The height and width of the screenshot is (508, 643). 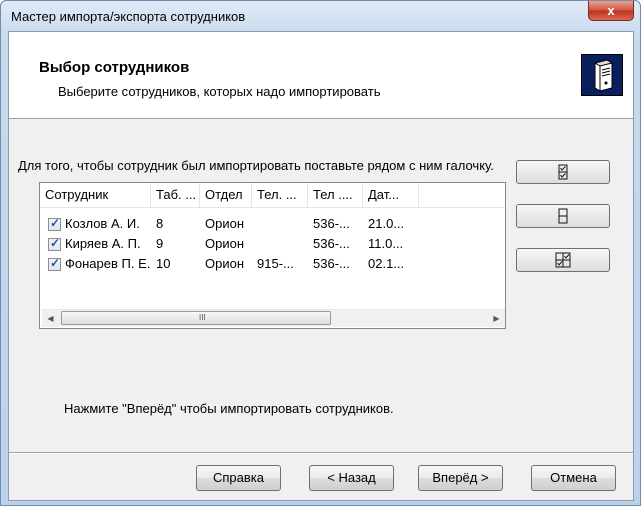 What do you see at coordinates (602, 75) in the screenshot?
I see `server-icon` at bounding box center [602, 75].